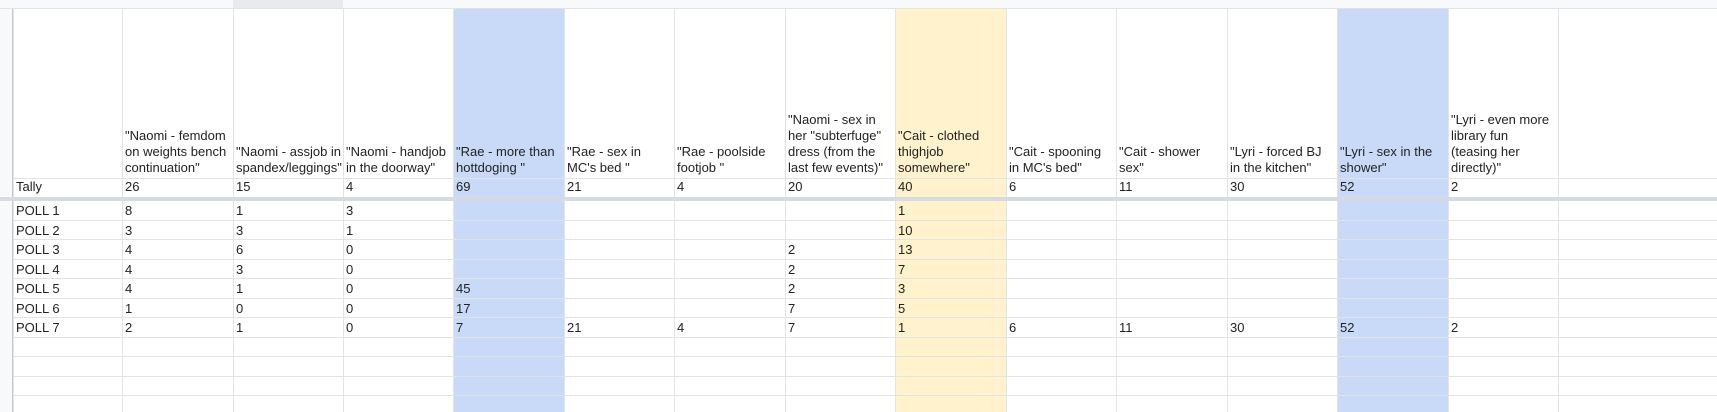  What do you see at coordinates (398, 93) in the screenshot?
I see `header-cell: "Naomi - handjob in the doorway"` at bounding box center [398, 93].